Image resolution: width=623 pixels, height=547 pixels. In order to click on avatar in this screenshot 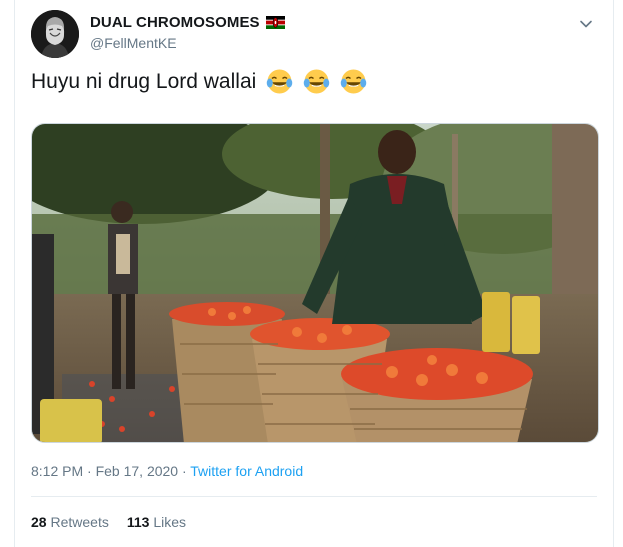, I will do `click(55, 34)`.